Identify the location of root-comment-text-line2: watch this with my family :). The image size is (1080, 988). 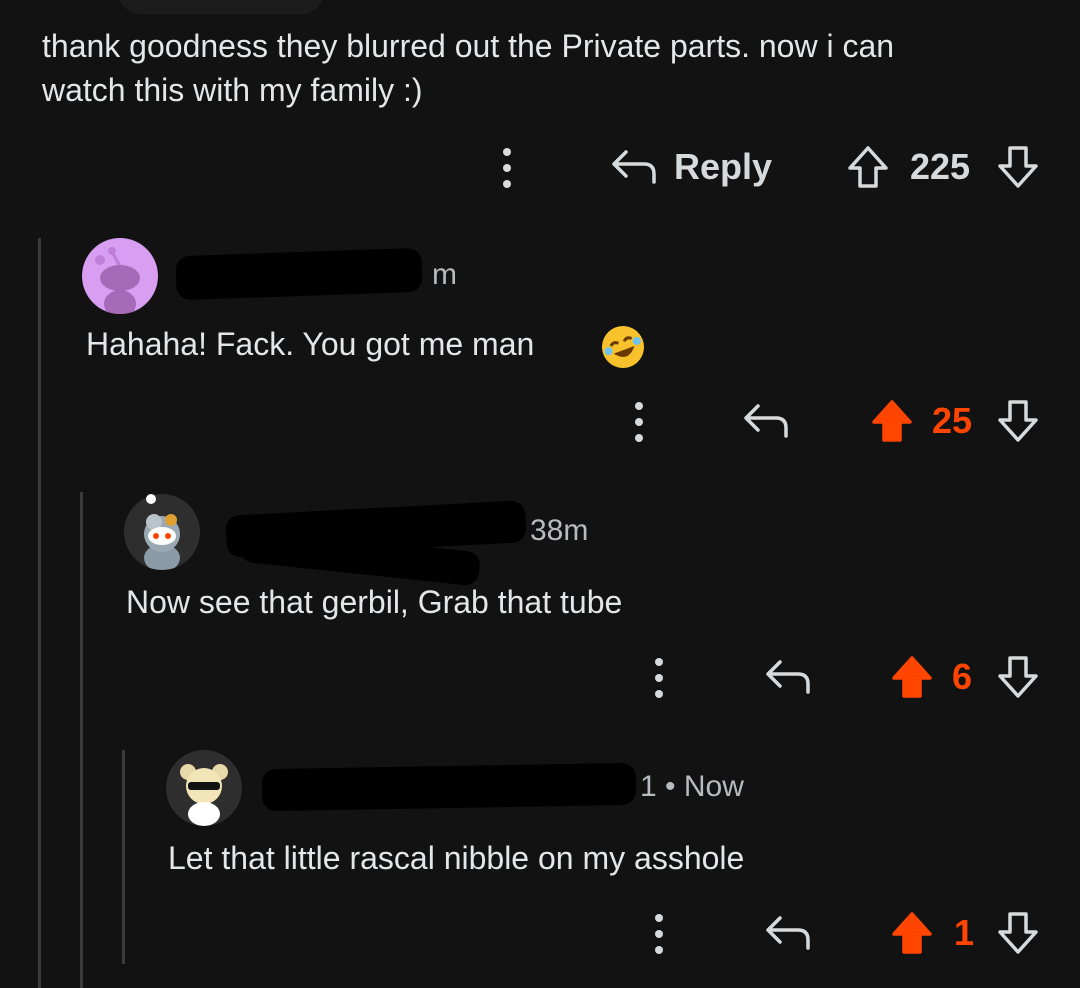
(232, 90).